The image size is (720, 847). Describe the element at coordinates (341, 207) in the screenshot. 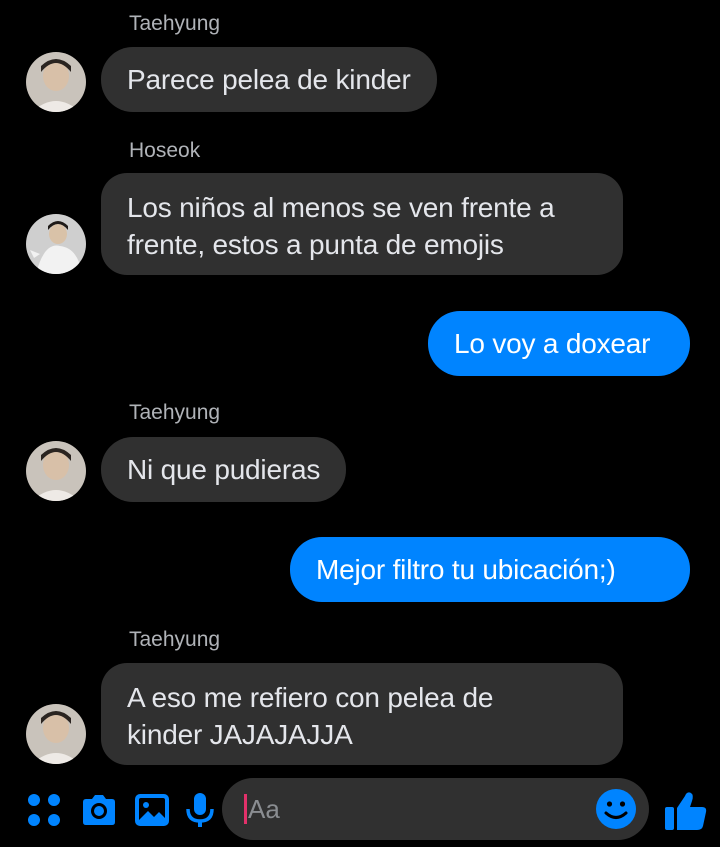

I see `message-text-line: Los niños al menos se ven frente a` at that location.